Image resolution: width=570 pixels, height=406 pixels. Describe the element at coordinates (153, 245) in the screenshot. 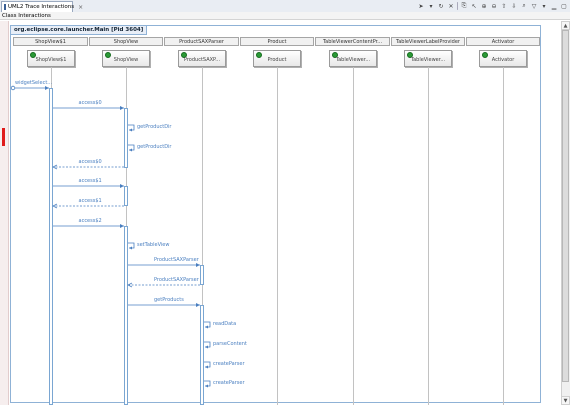

I see `message-label: setTableView` at that location.